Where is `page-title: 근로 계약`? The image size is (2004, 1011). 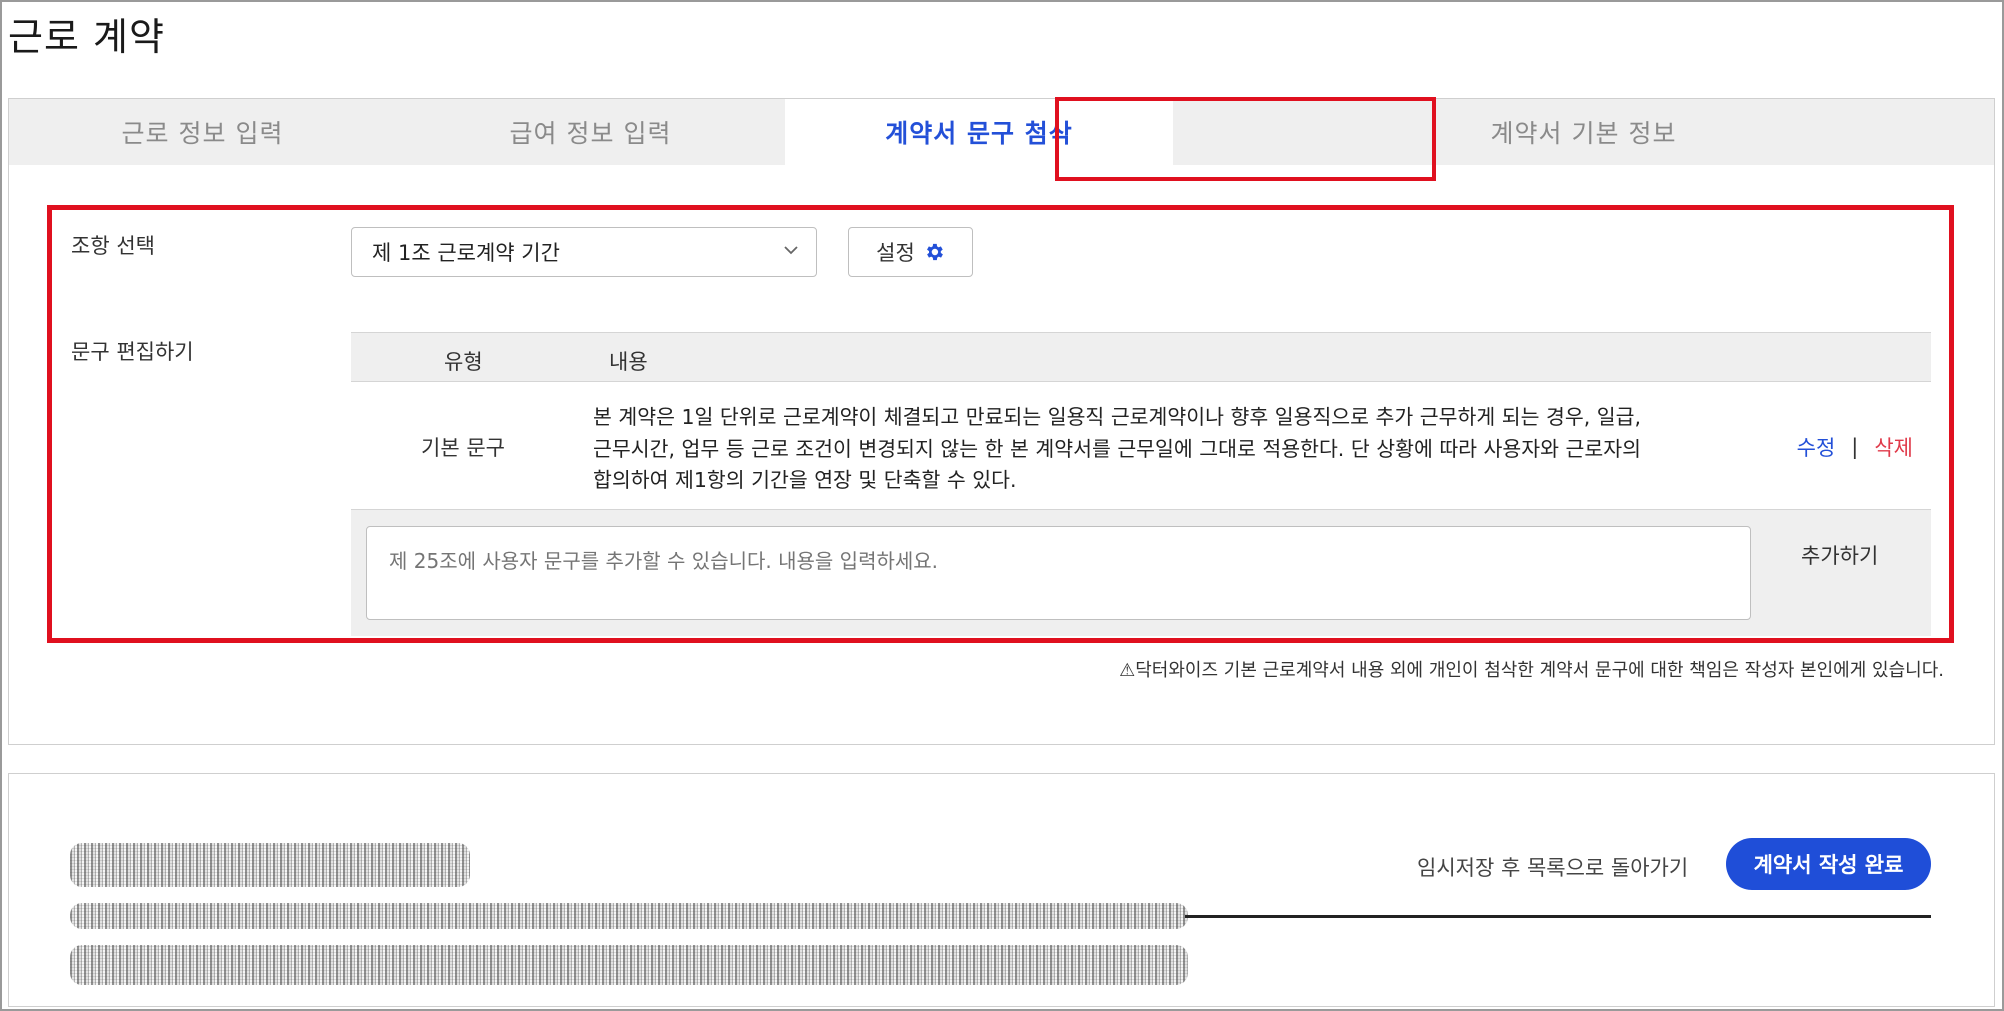
page-title: 근로 계약 is located at coordinates (86, 37).